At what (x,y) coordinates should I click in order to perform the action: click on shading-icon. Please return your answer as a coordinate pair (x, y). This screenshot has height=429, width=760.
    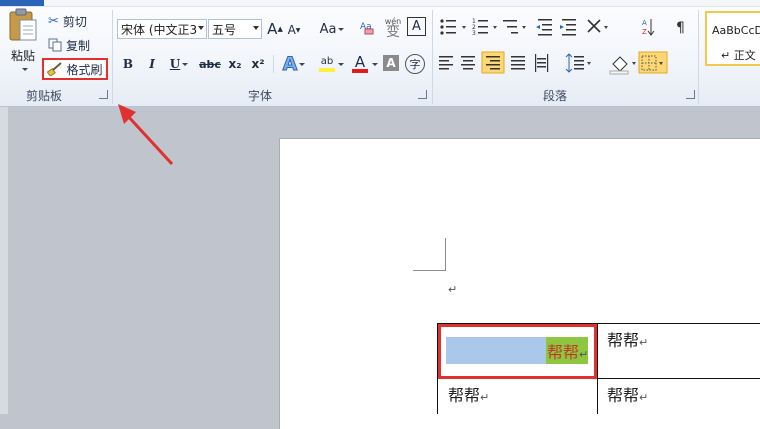
    Looking at the image, I should click on (619, 65).